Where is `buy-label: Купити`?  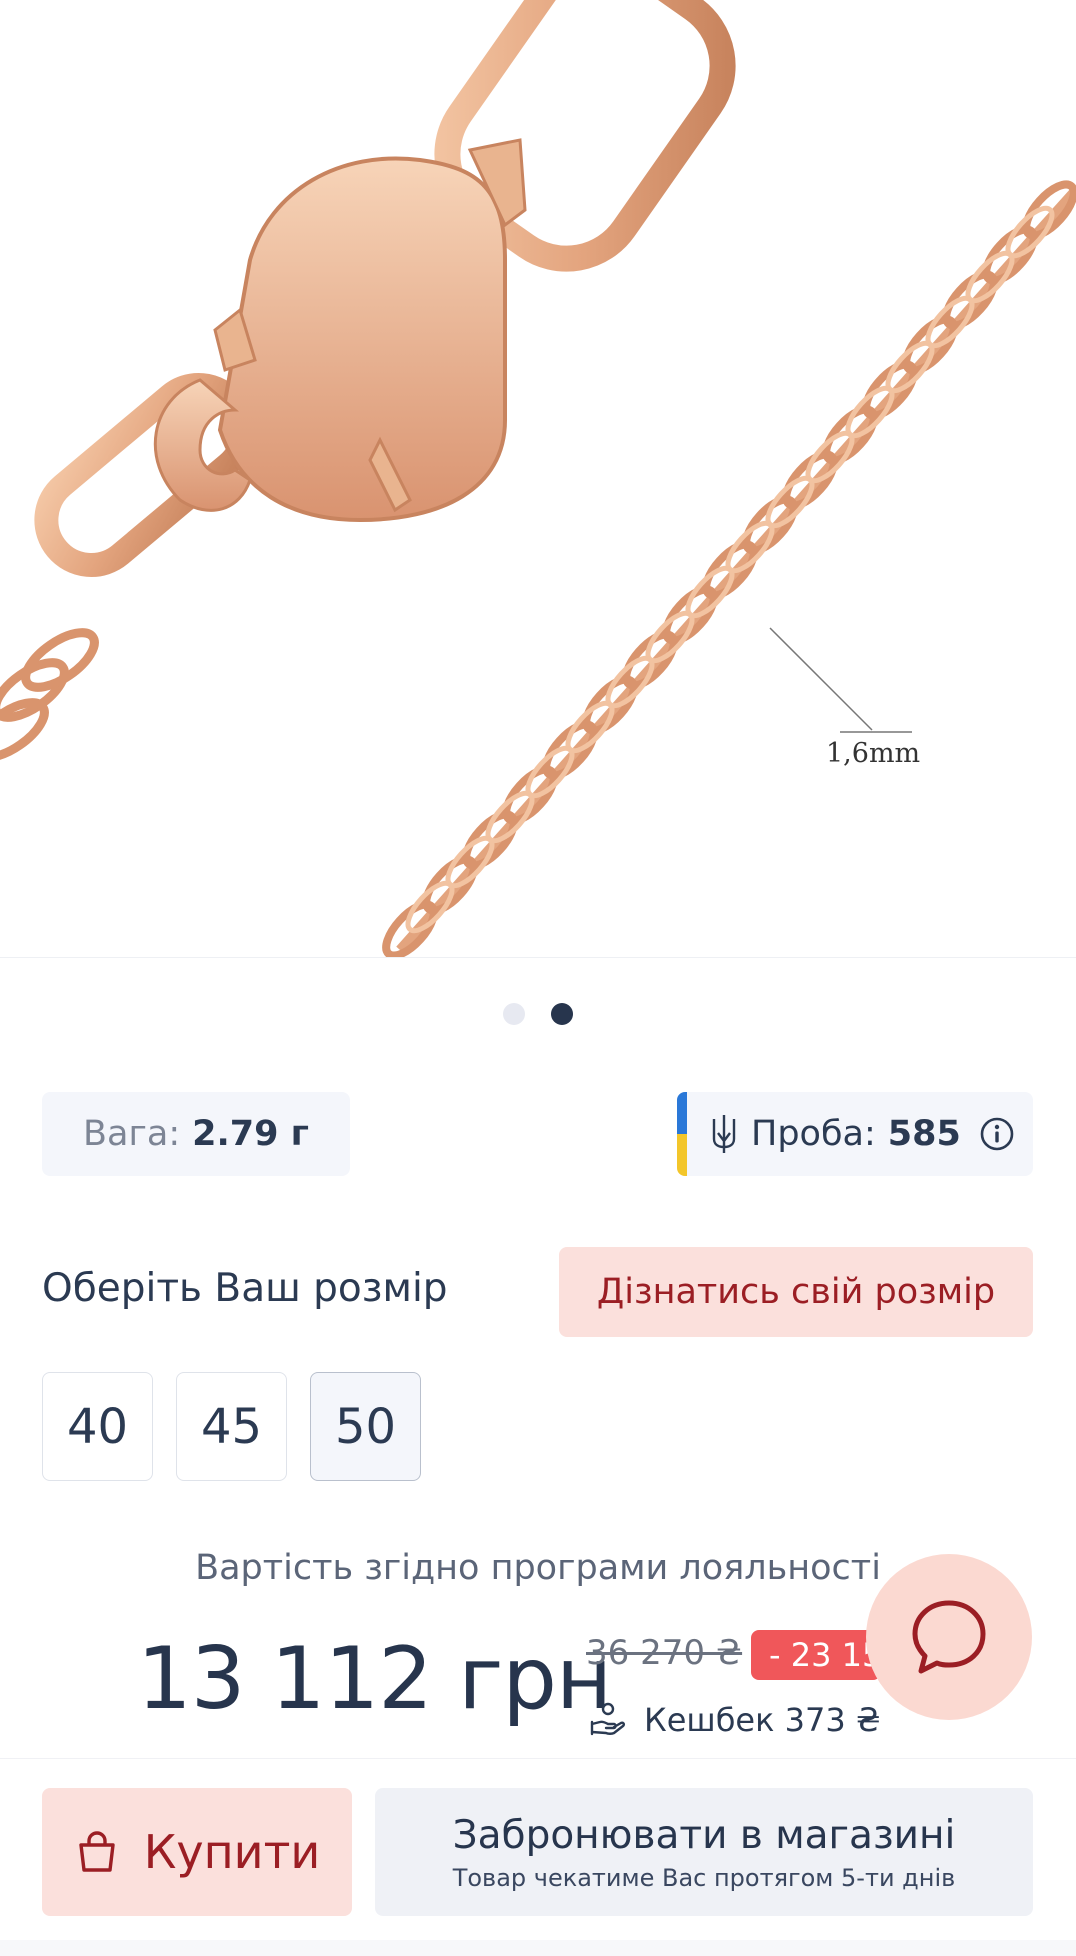 buy-label: Купити is located at coordinates (232, 1852).